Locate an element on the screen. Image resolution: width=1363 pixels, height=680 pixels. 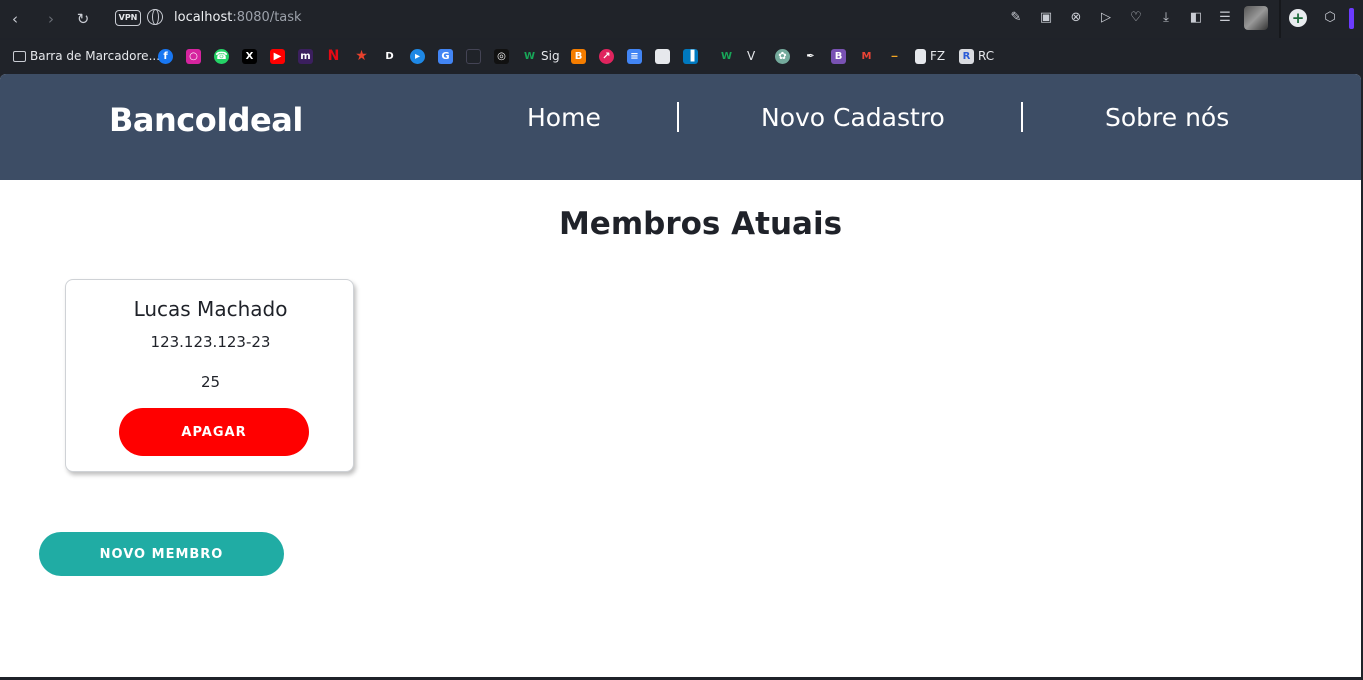
new-member-button: NOVO MEMBRO is located at coordinates (161, 554).